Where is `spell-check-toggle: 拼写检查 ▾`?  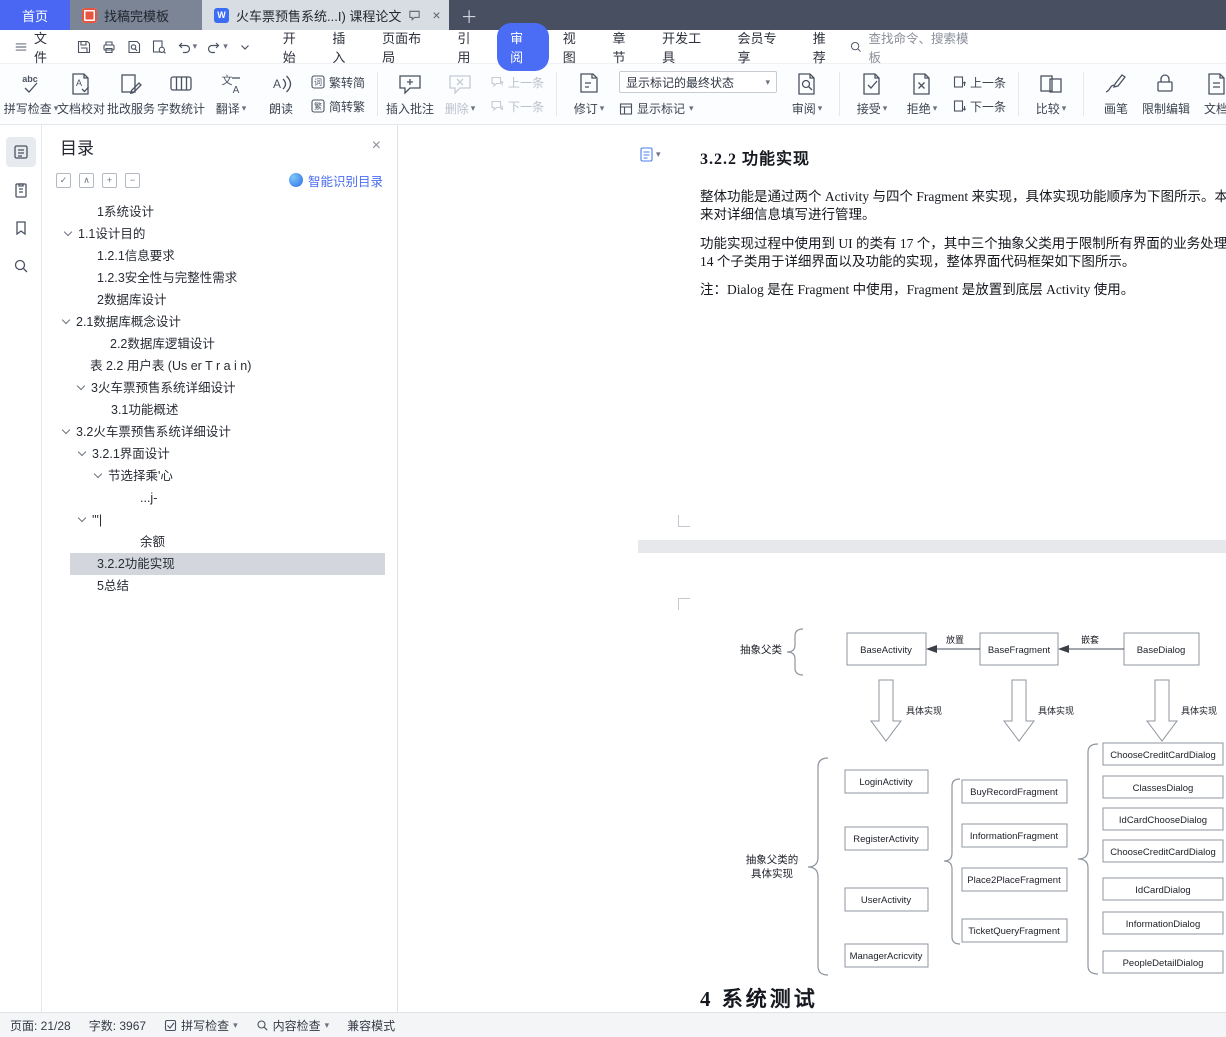
spell-check-toggle: 拼写检查 ▾ is located at coordinates (201, 1025).